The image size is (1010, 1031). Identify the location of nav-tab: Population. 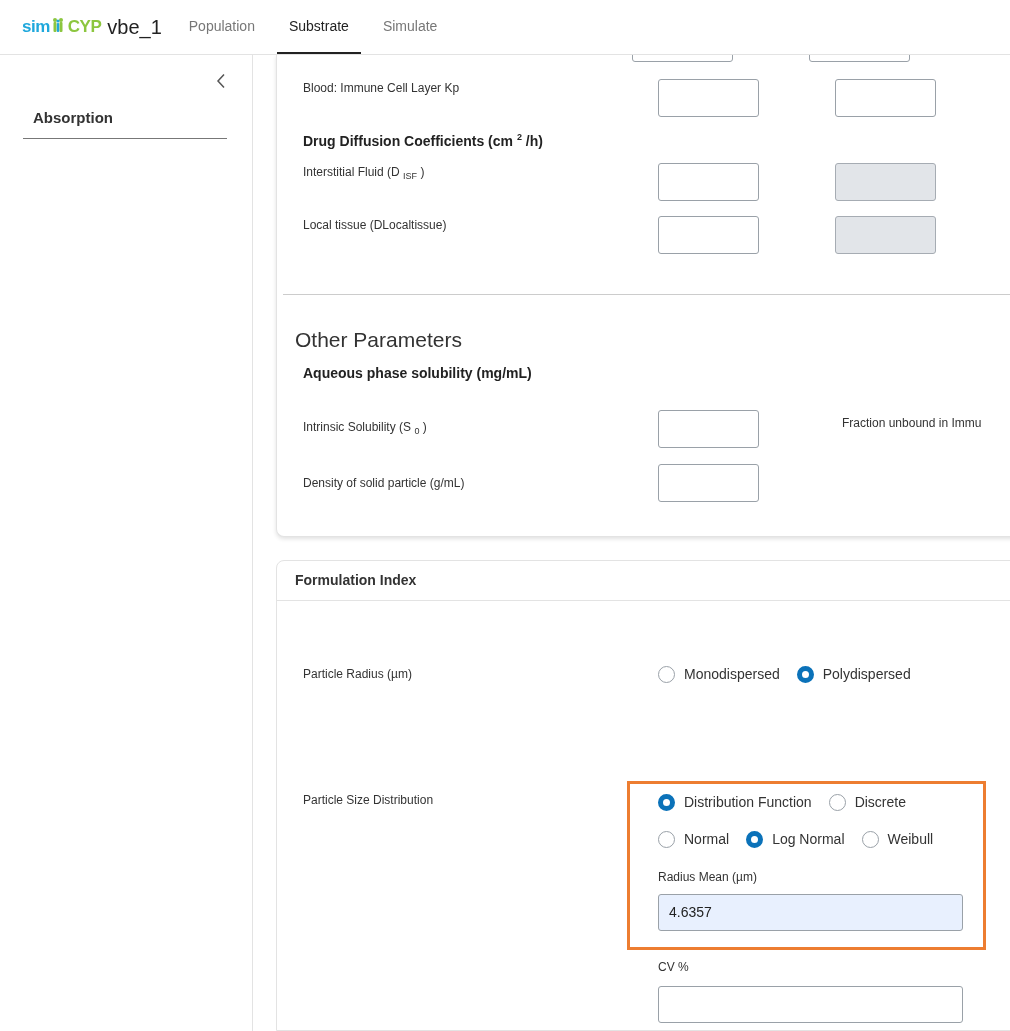
(221, 27).